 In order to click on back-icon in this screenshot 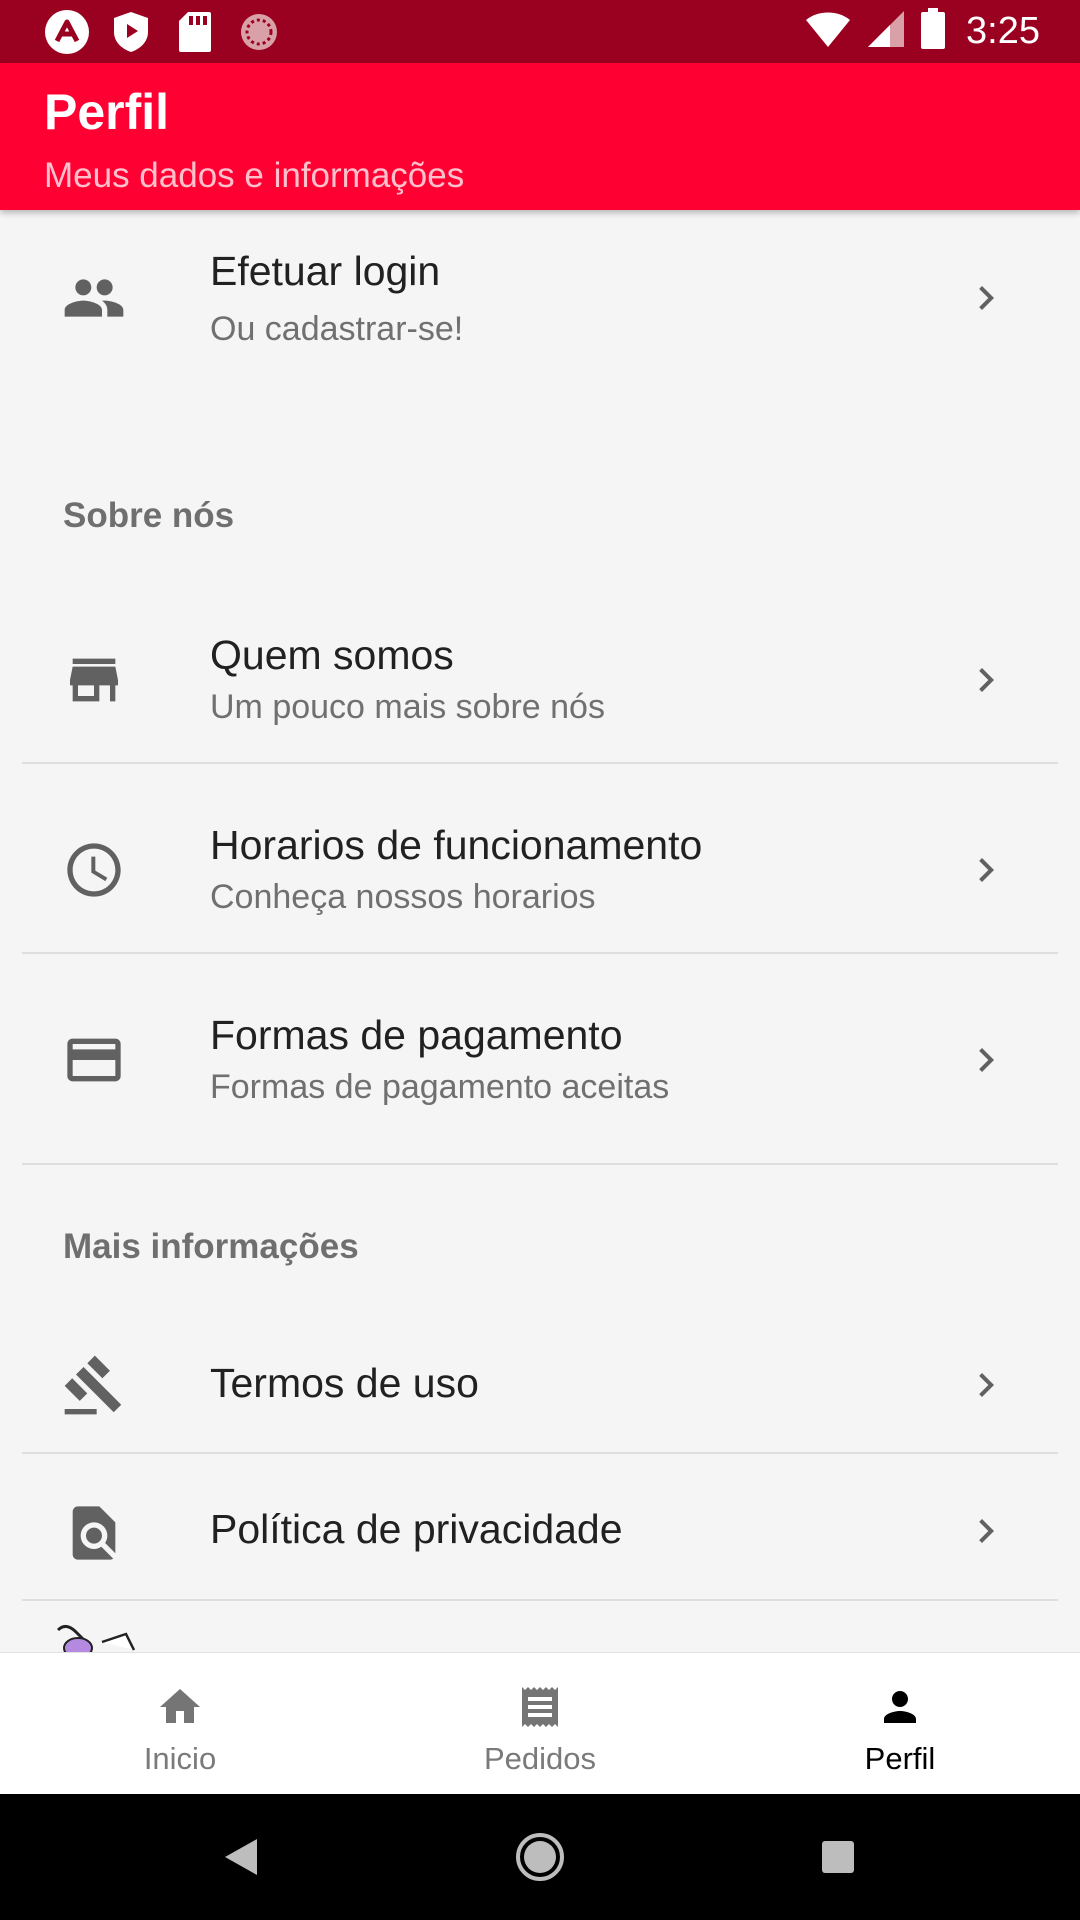, I will do `click(241, 1857)`.